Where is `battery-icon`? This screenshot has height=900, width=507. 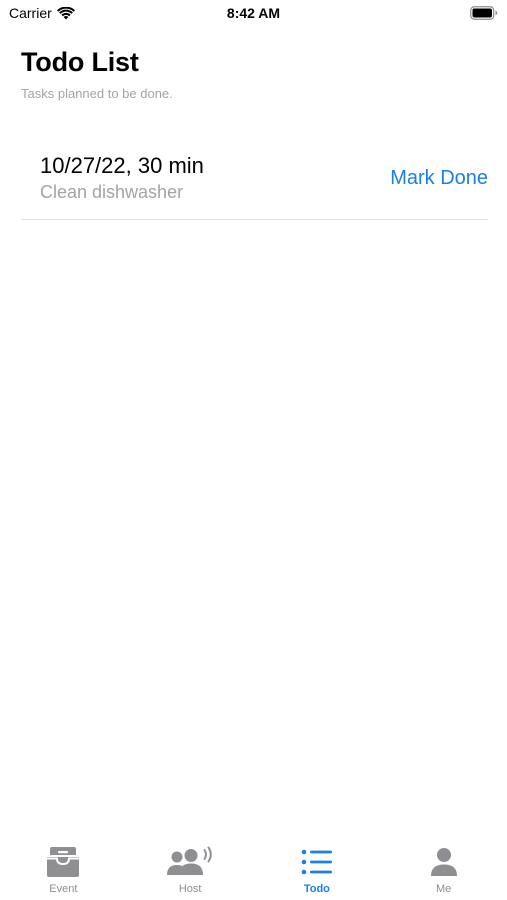 battery-icon is located at coordinates (484, 13).